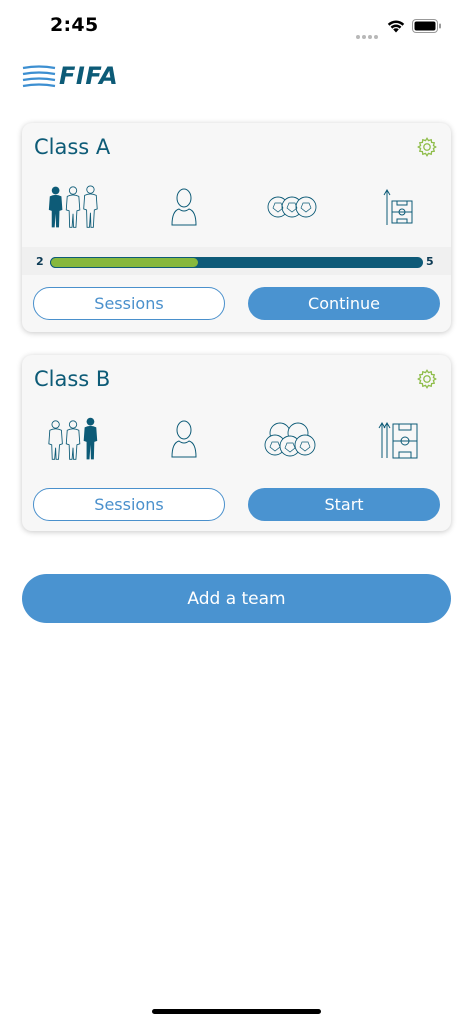 This screenshot has width=473, height=1024. Describe the element at coordinates (125, 262) in the screenshot. I see `progress-fill` at that location.